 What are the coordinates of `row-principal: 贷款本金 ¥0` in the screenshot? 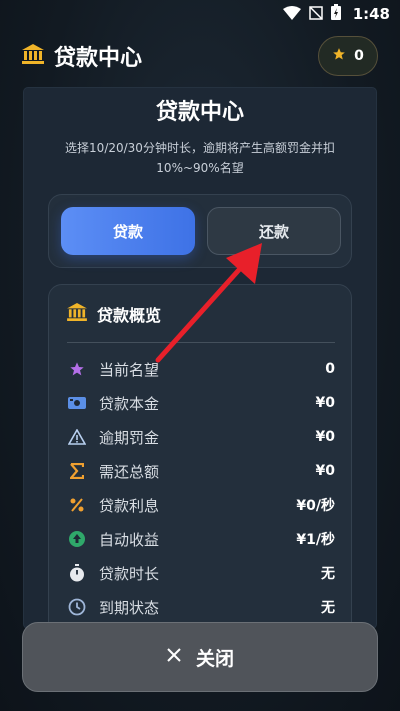 It's located at (201, 403).